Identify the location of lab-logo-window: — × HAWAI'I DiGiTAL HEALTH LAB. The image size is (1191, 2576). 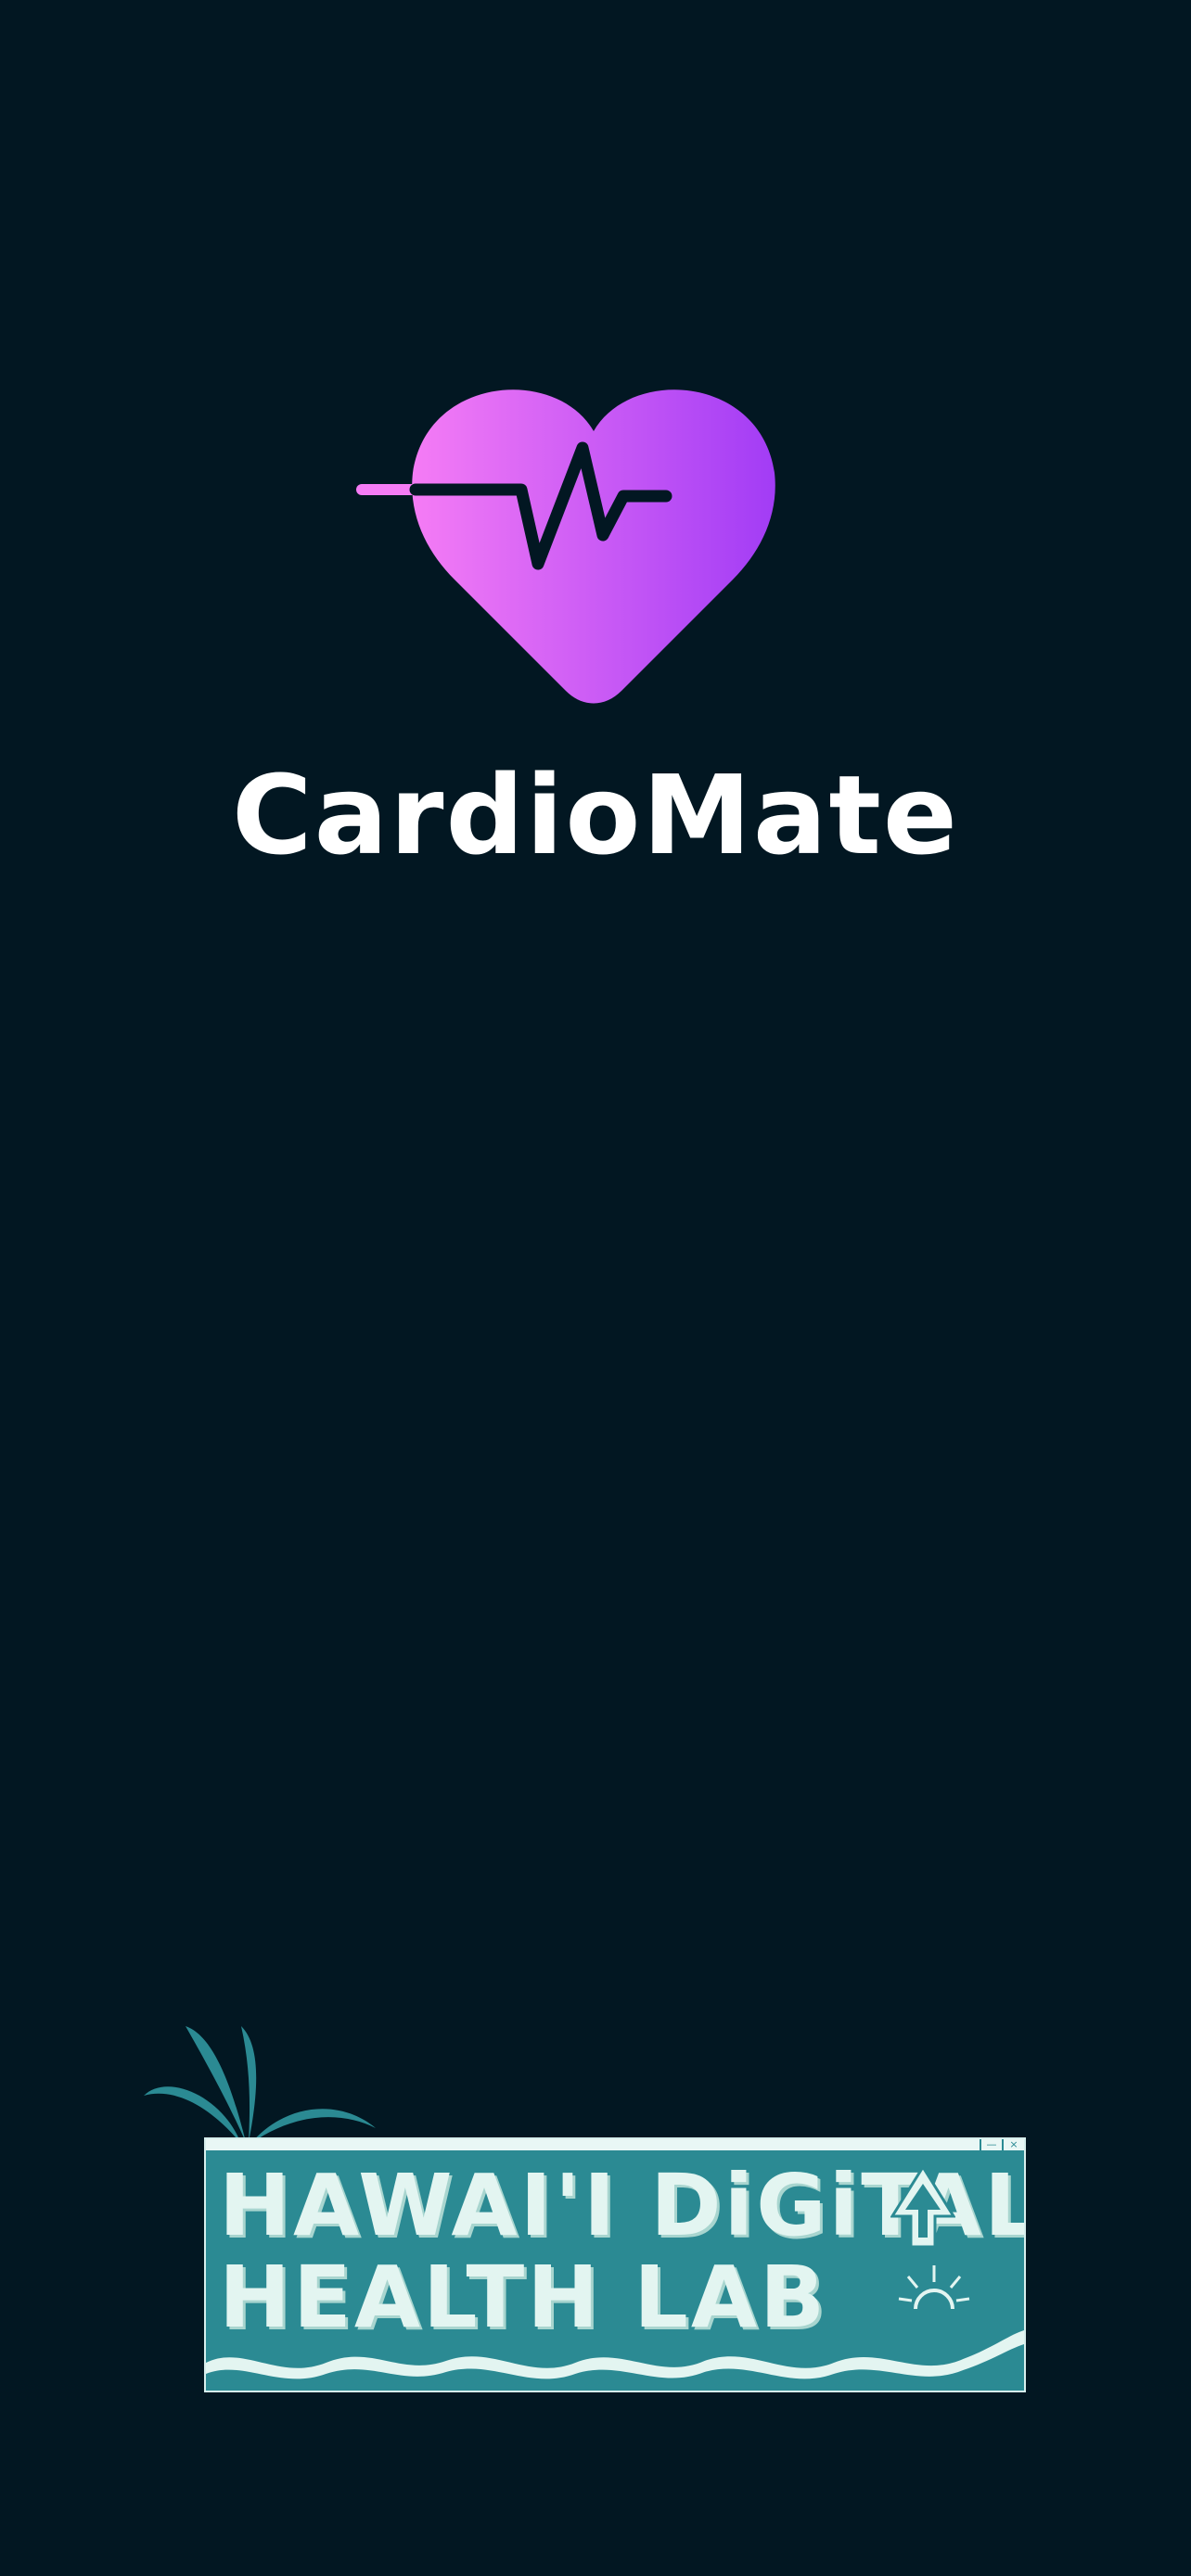
(615, 2264).